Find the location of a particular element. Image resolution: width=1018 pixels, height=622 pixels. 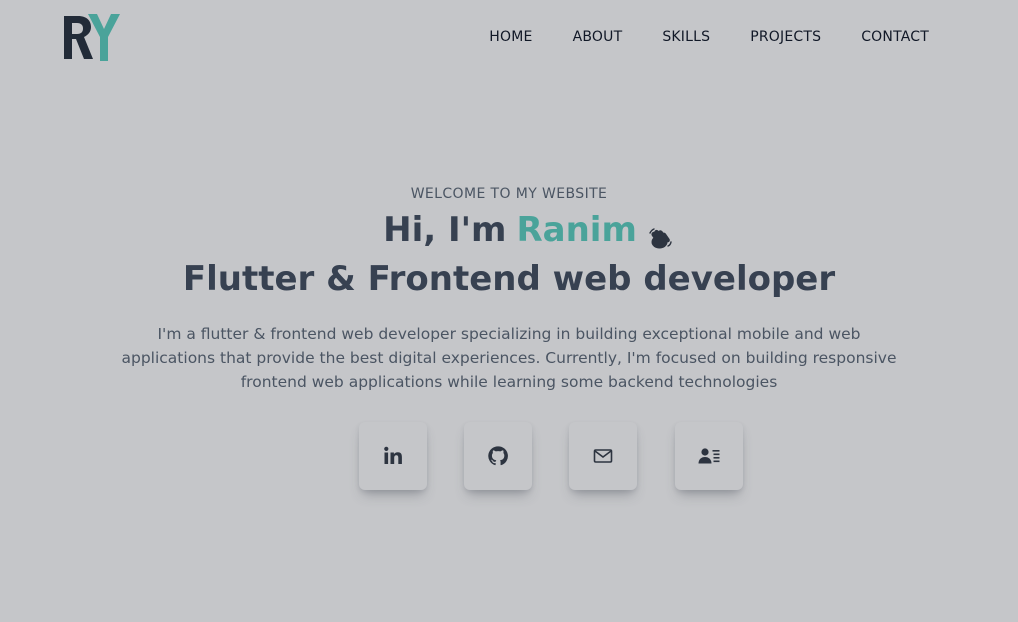

greeting-heading: Hi, I'm Ranim is located at coordinates (509, 230).